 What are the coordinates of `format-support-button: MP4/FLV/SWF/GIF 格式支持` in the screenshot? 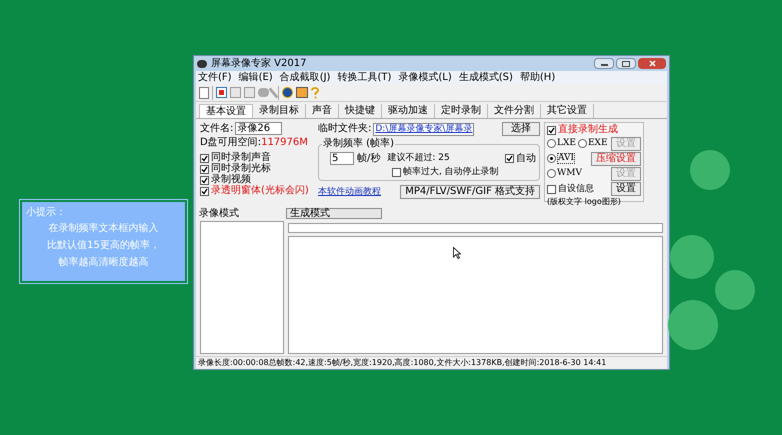 It's located at (470, 192).